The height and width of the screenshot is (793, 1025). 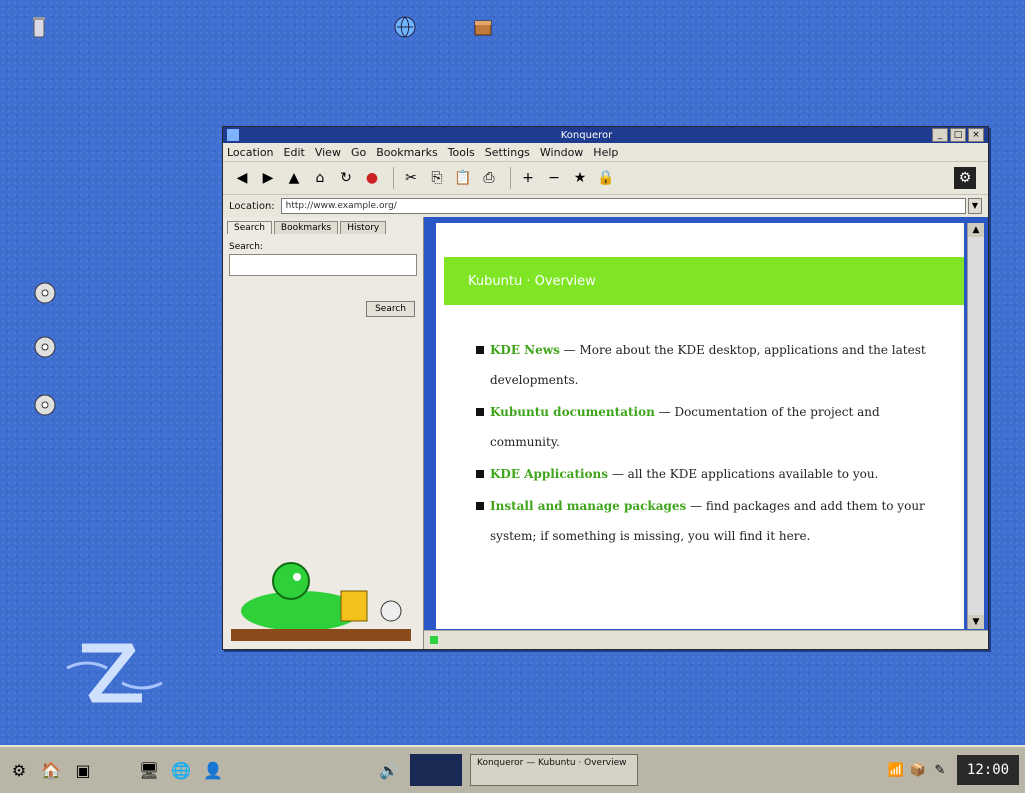 What do you see at coordinates (246, 247) in the screenshot?
I see `sidebar-search-label: Search:` at bounding box center [246, 247].